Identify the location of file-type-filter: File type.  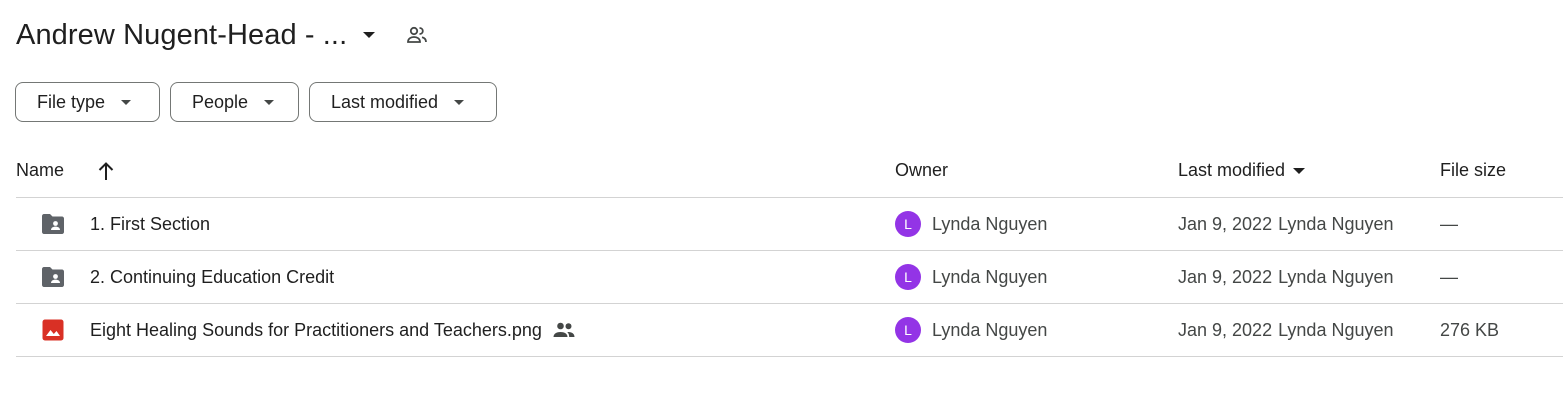
(87, 102).